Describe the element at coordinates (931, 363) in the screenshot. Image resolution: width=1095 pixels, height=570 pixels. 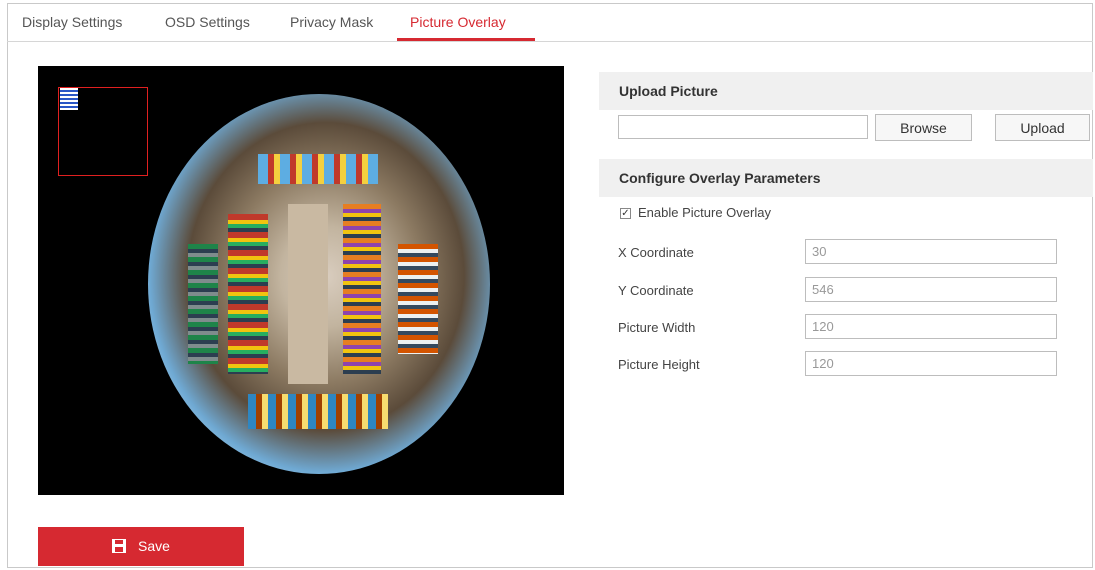
I see `picture-height-input` at that location.